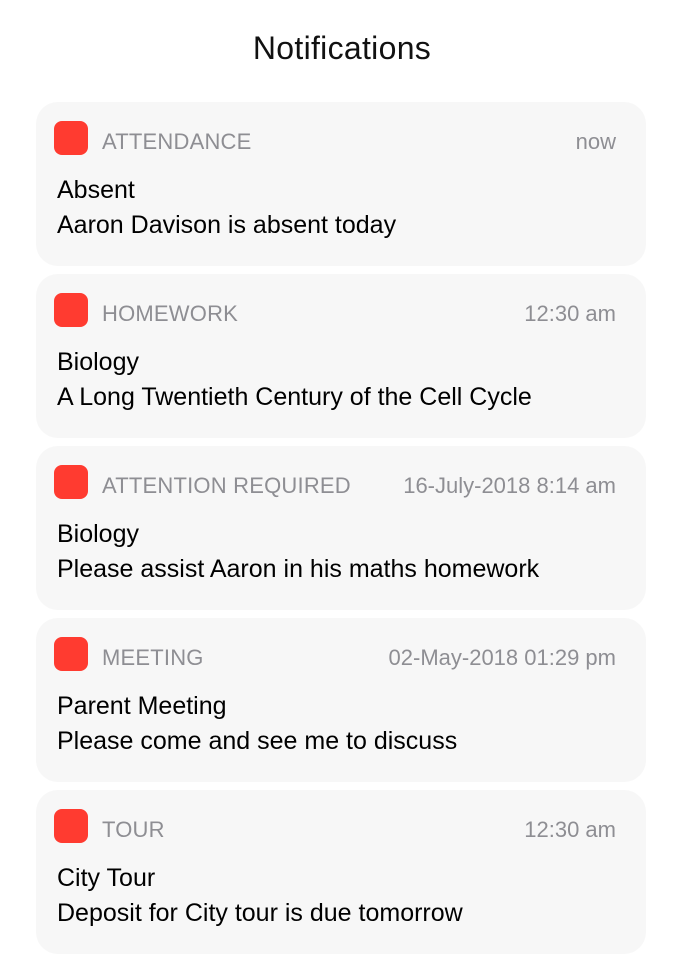 The width and height of the screenshot is (684, 968). What do you see at coordinates (595, 141) in the screenshot?
I see `notification-time: now` at bounding box center [595, 141].